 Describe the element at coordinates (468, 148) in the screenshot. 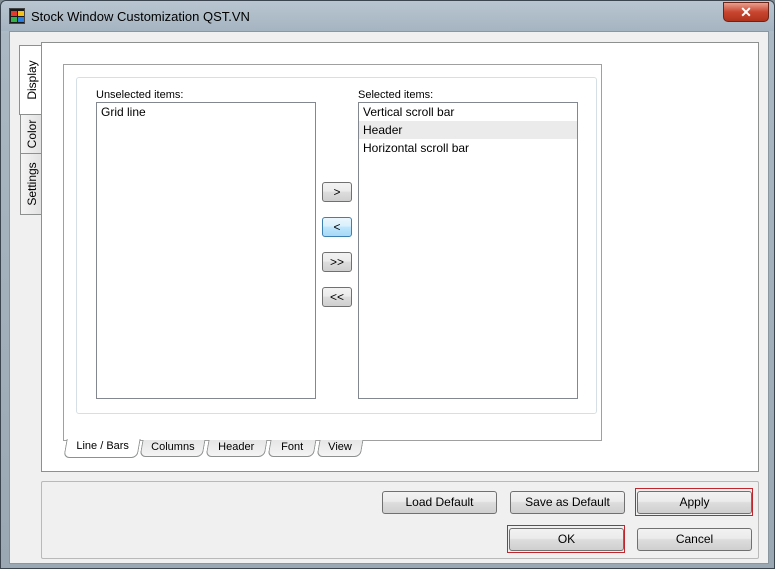

I see `list-item: Horizontal scroll bar` at that location.